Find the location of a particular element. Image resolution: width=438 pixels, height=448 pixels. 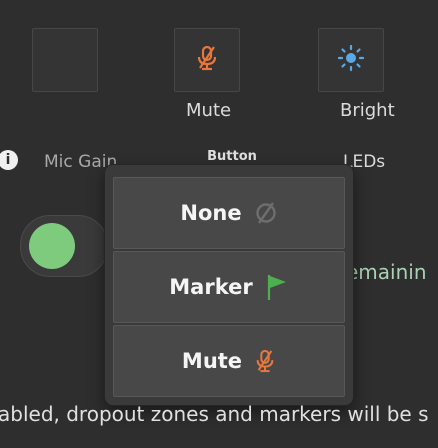

option-marker: Marker is located at coordinates (229, 287).